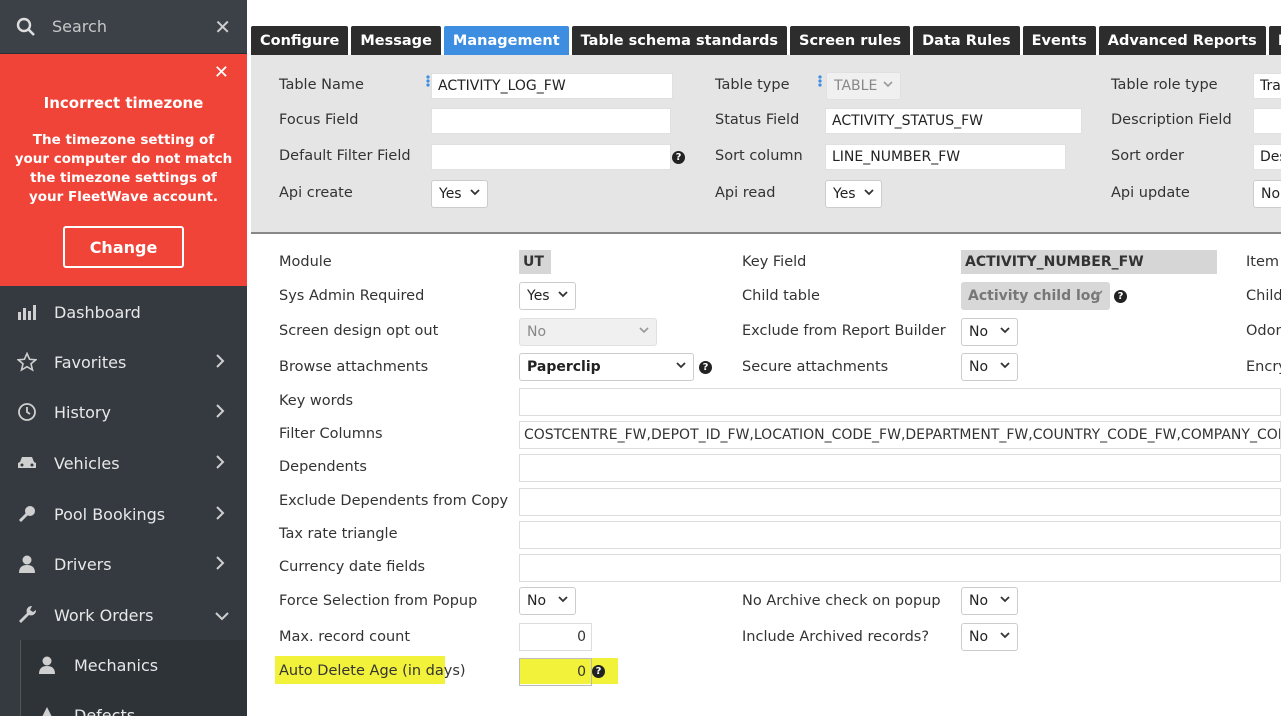 This screenshot has height=716, width=1281. What do you see at coordinates (459, 194) in the screenshot?
I see `api-create-select: Yes` at bounding box center [459, 194].